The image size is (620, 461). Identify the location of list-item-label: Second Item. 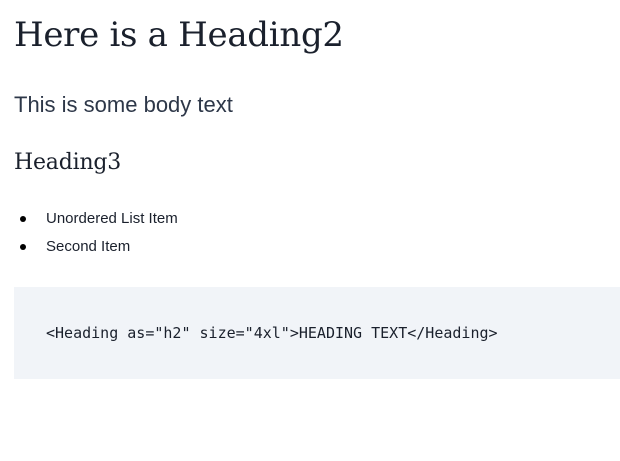
(88, 246).